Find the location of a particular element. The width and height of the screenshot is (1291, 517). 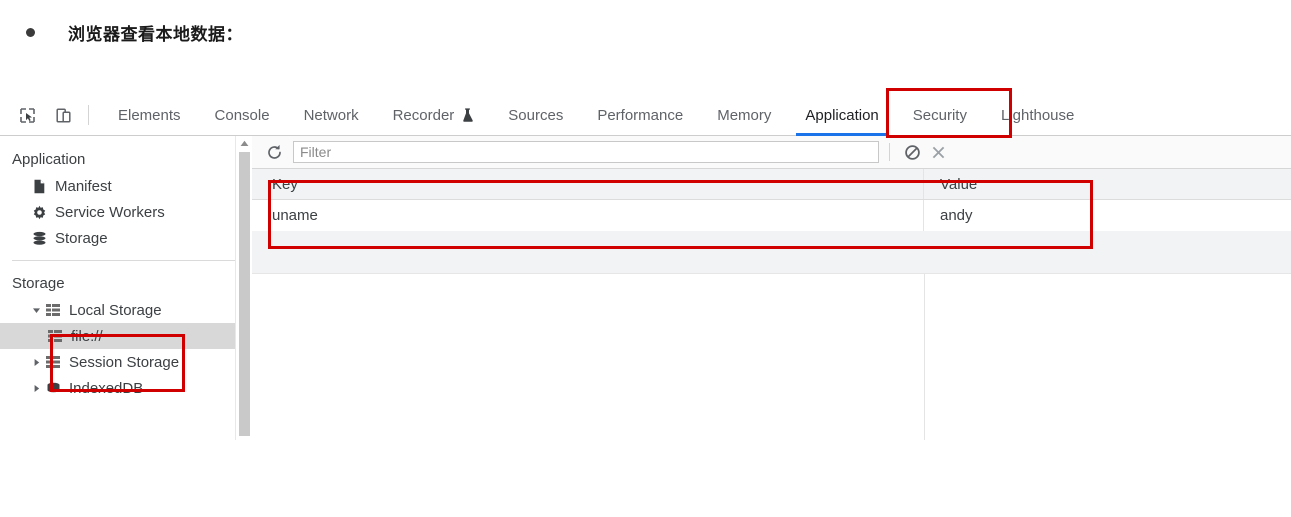

sidebar-item-local-storage: Local Storage is located at coordinates (126, 310).